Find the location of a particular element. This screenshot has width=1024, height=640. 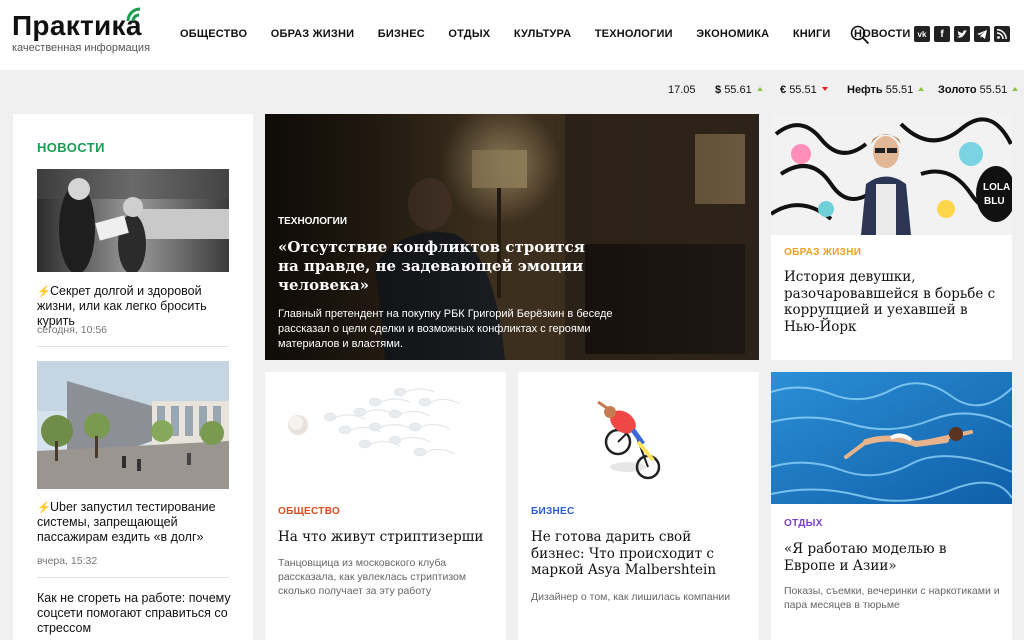

card-category: ОБЩЕСТВО is located at coordinates (309, 511).